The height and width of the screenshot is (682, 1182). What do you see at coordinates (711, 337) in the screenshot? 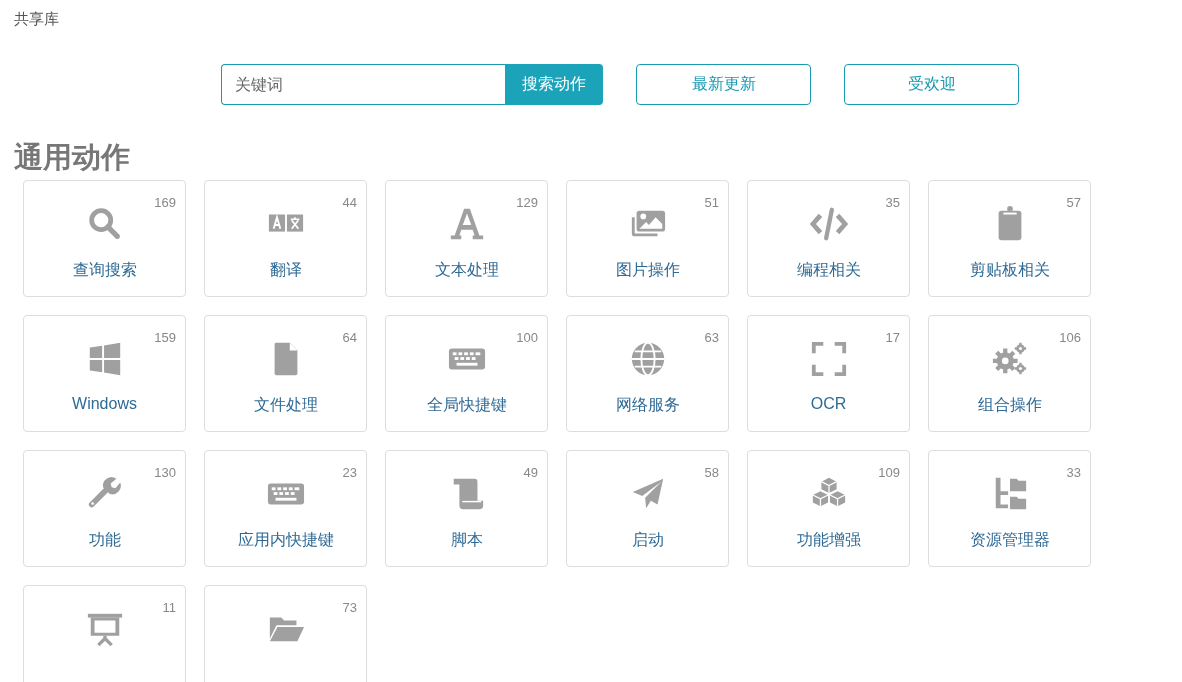
I see `action-count: 63` at bounding box center [711, 337].